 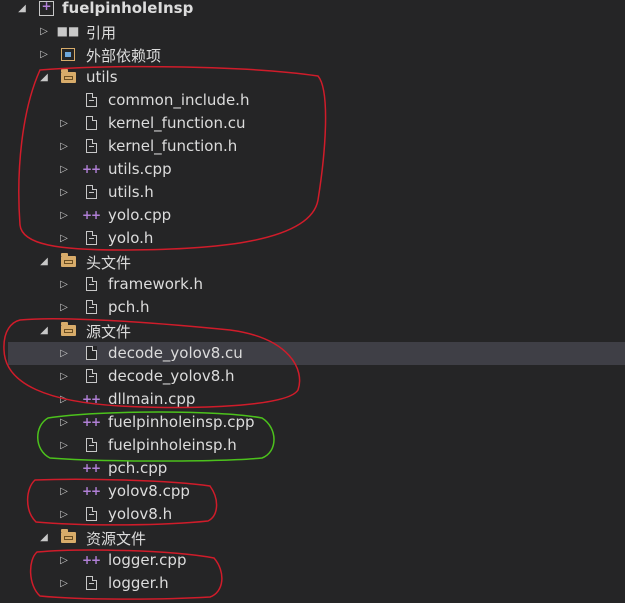 I want to click on tree-item-label: logger.h, so click(x=138, y=583).